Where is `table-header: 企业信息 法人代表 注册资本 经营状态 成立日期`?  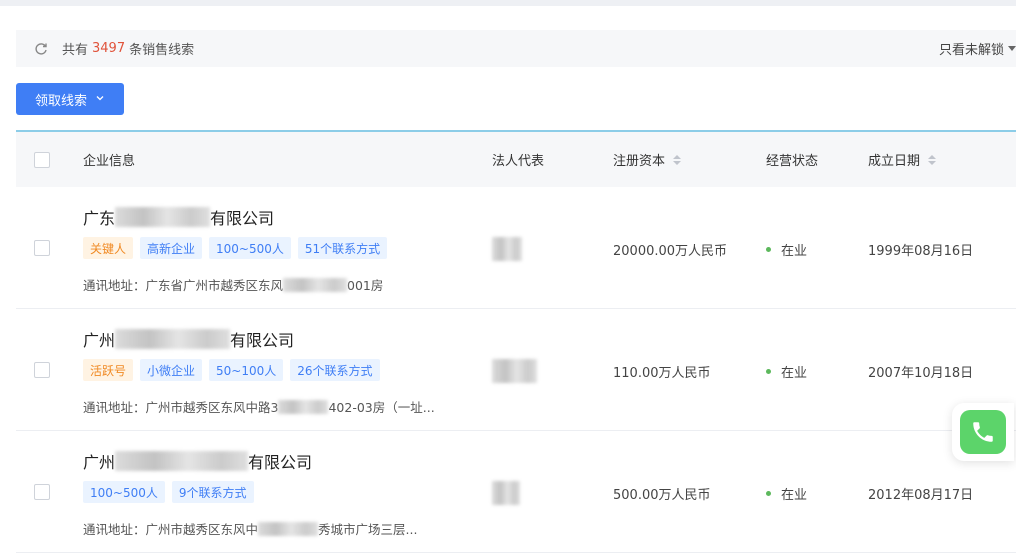 table-header: 企业信息 法人代表 注册资本 经营状态 成立日期 is located at coordinates (516, 158).